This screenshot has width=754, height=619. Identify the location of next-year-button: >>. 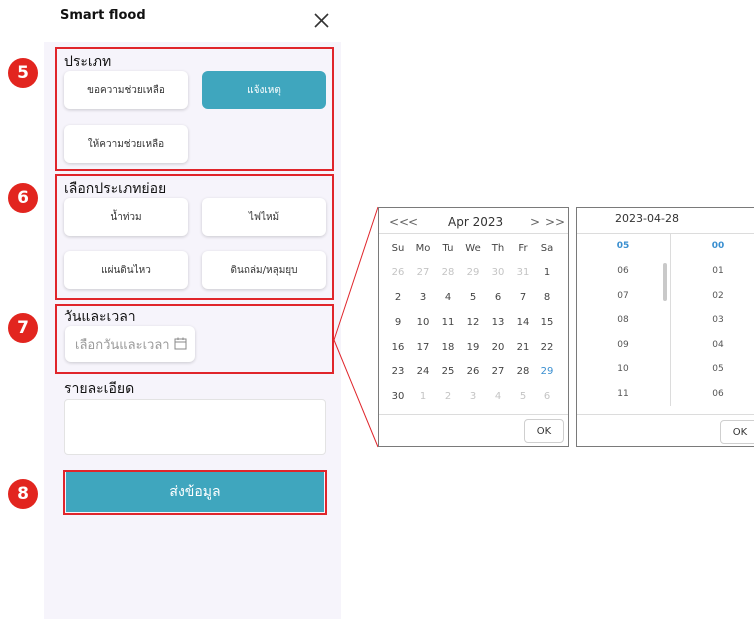
(555, 222).